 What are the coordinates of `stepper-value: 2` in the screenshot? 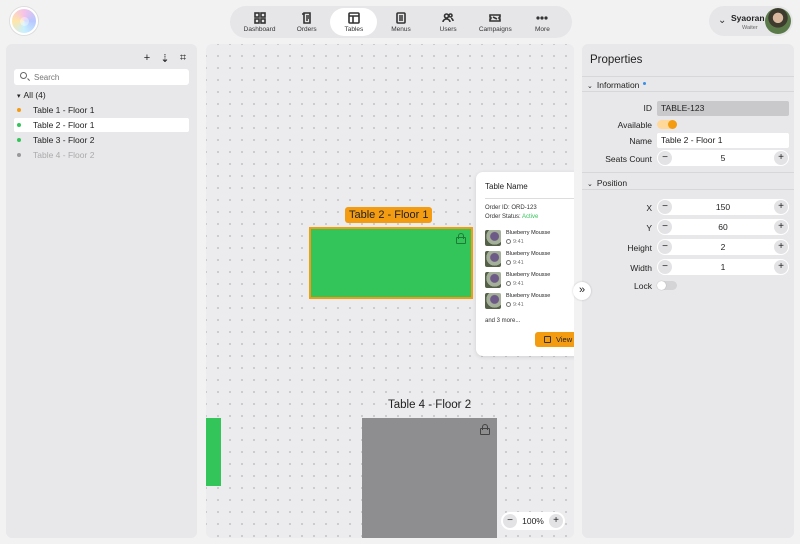 It's located at (723, 247).